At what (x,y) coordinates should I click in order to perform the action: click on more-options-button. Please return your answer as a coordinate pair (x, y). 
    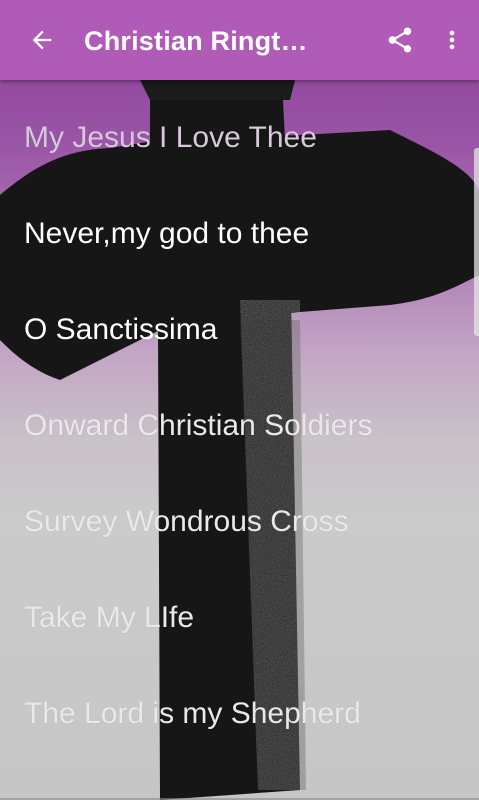
    Looking at the image, I should click on (452, 40).